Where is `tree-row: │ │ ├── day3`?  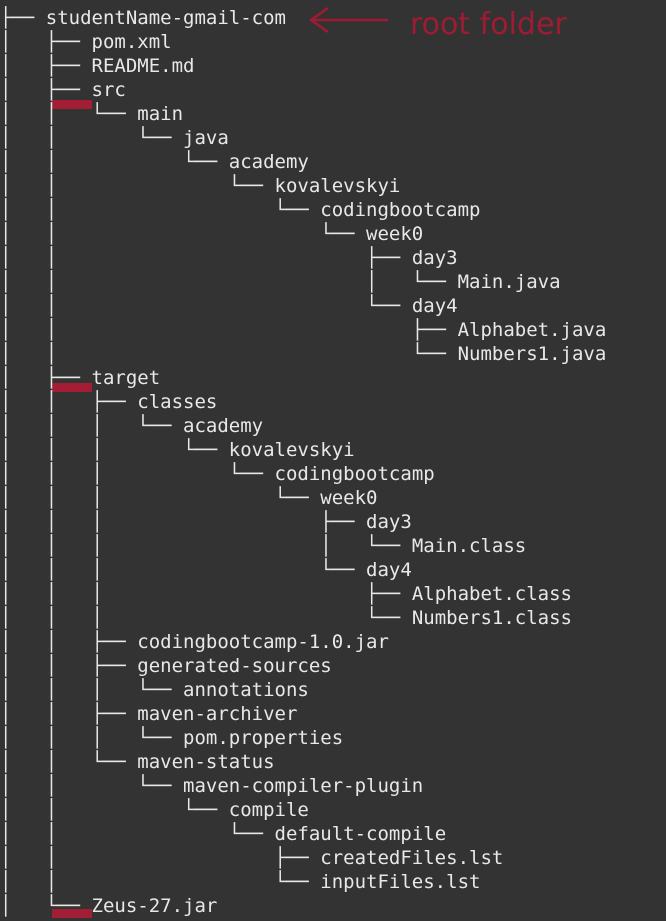
tree-row: │ │ ├── day3 is located at coordinates (229, 258).